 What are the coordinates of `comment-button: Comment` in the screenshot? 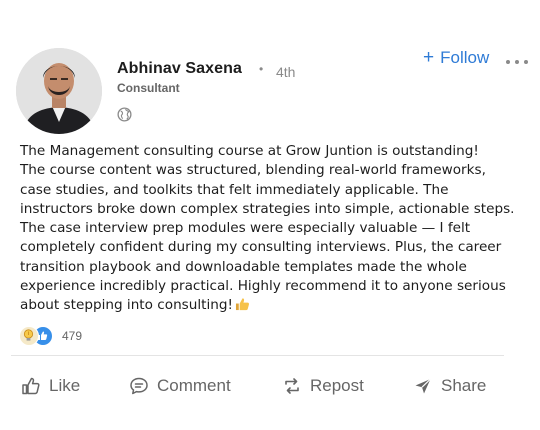 It's located at (180, 386).